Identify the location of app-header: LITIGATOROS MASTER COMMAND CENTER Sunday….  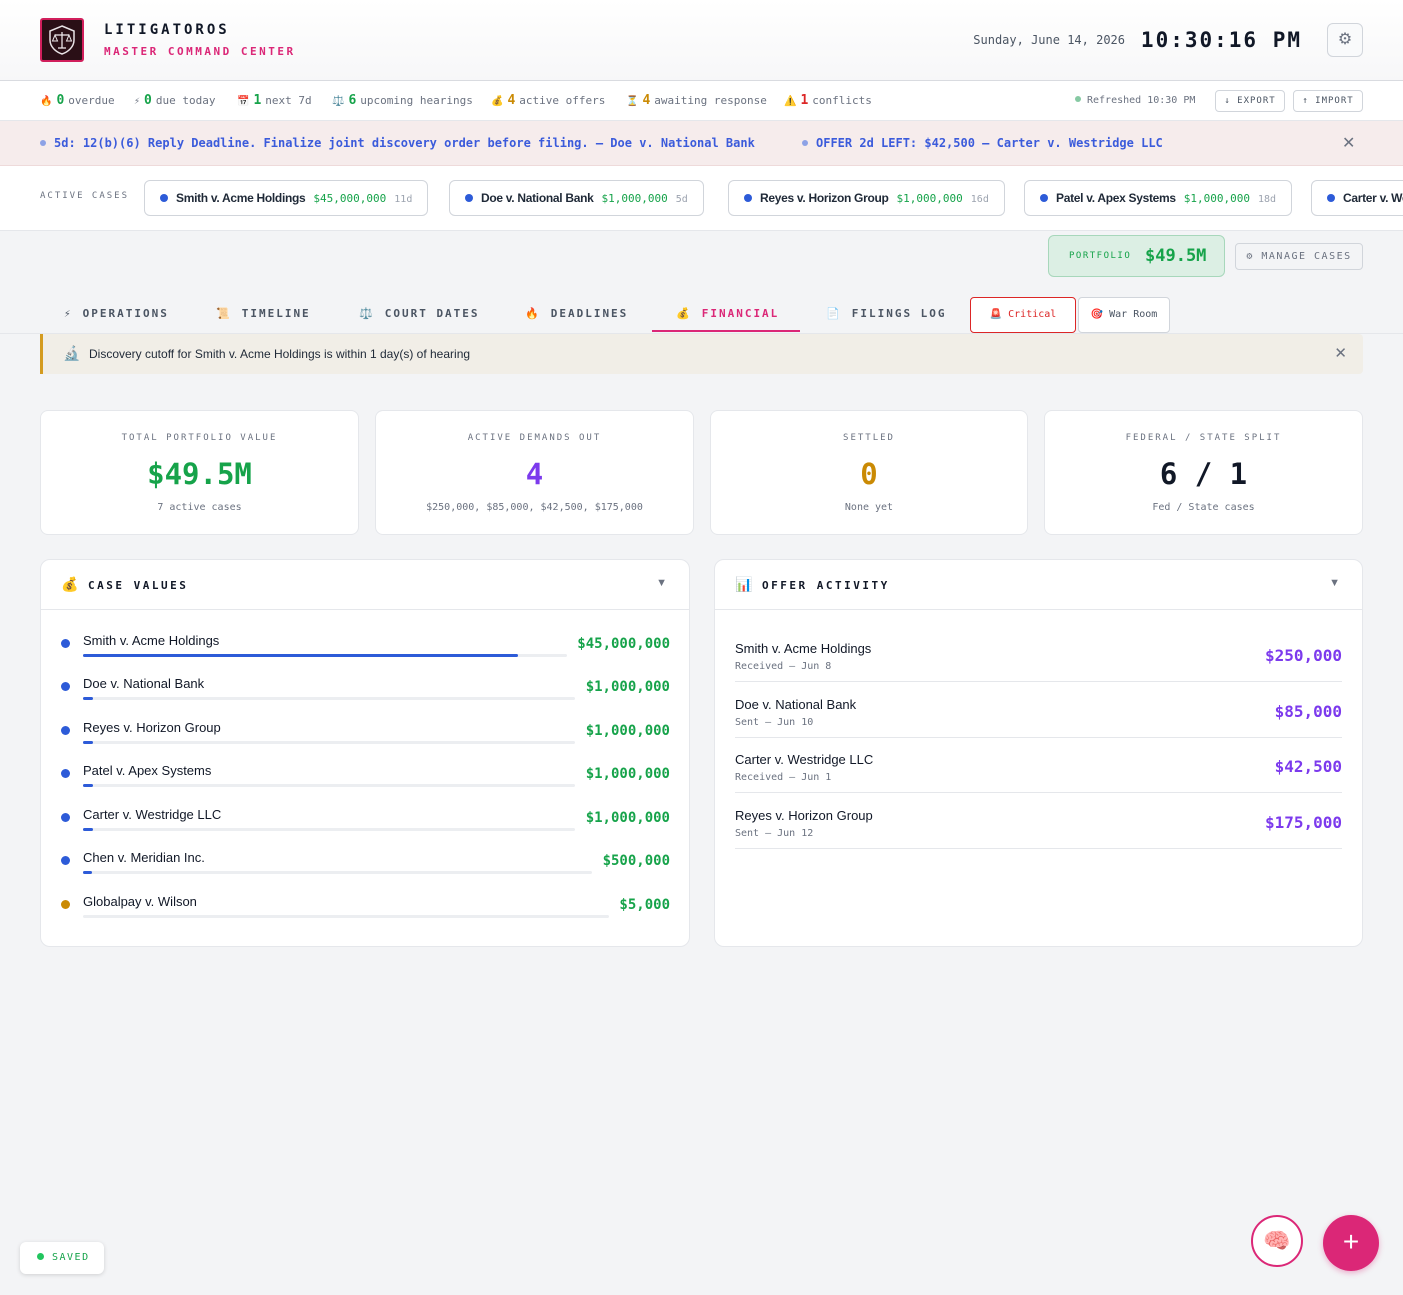
(701, 40).